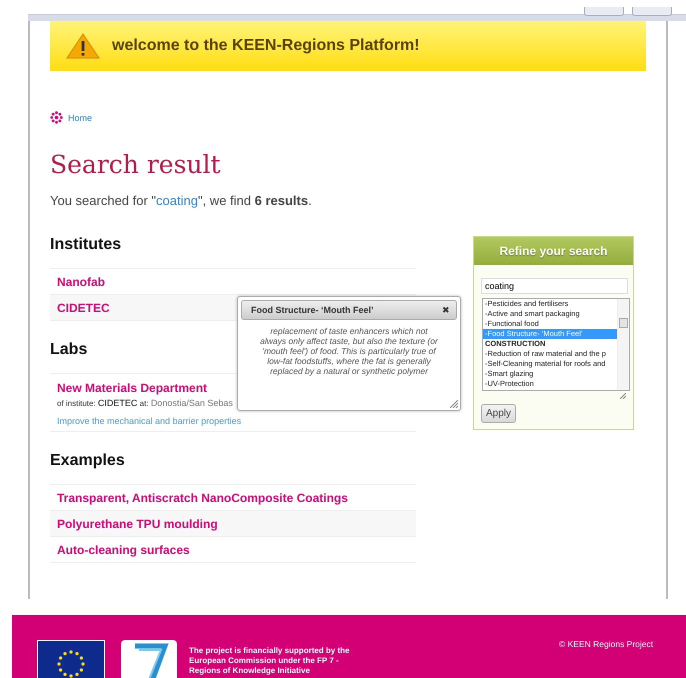 The height and width of the screenshot is (678, 686). I want to click on search-summary: You searched for "coating", we find 6 results., so click(181, 200).